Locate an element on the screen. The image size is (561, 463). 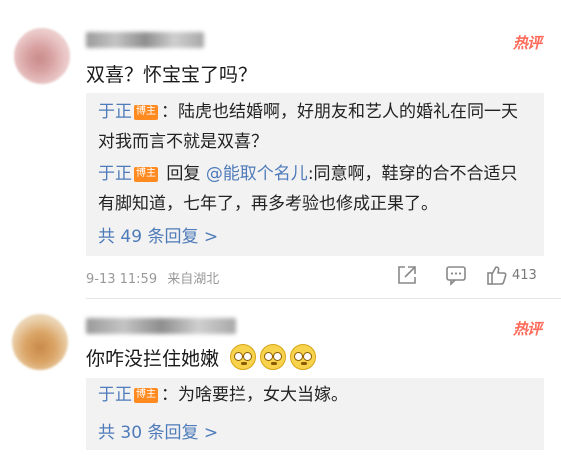
reply-item: 于正 博主 ：为啥要拦，女大当嫁。 is located at coordinates (316, 395).